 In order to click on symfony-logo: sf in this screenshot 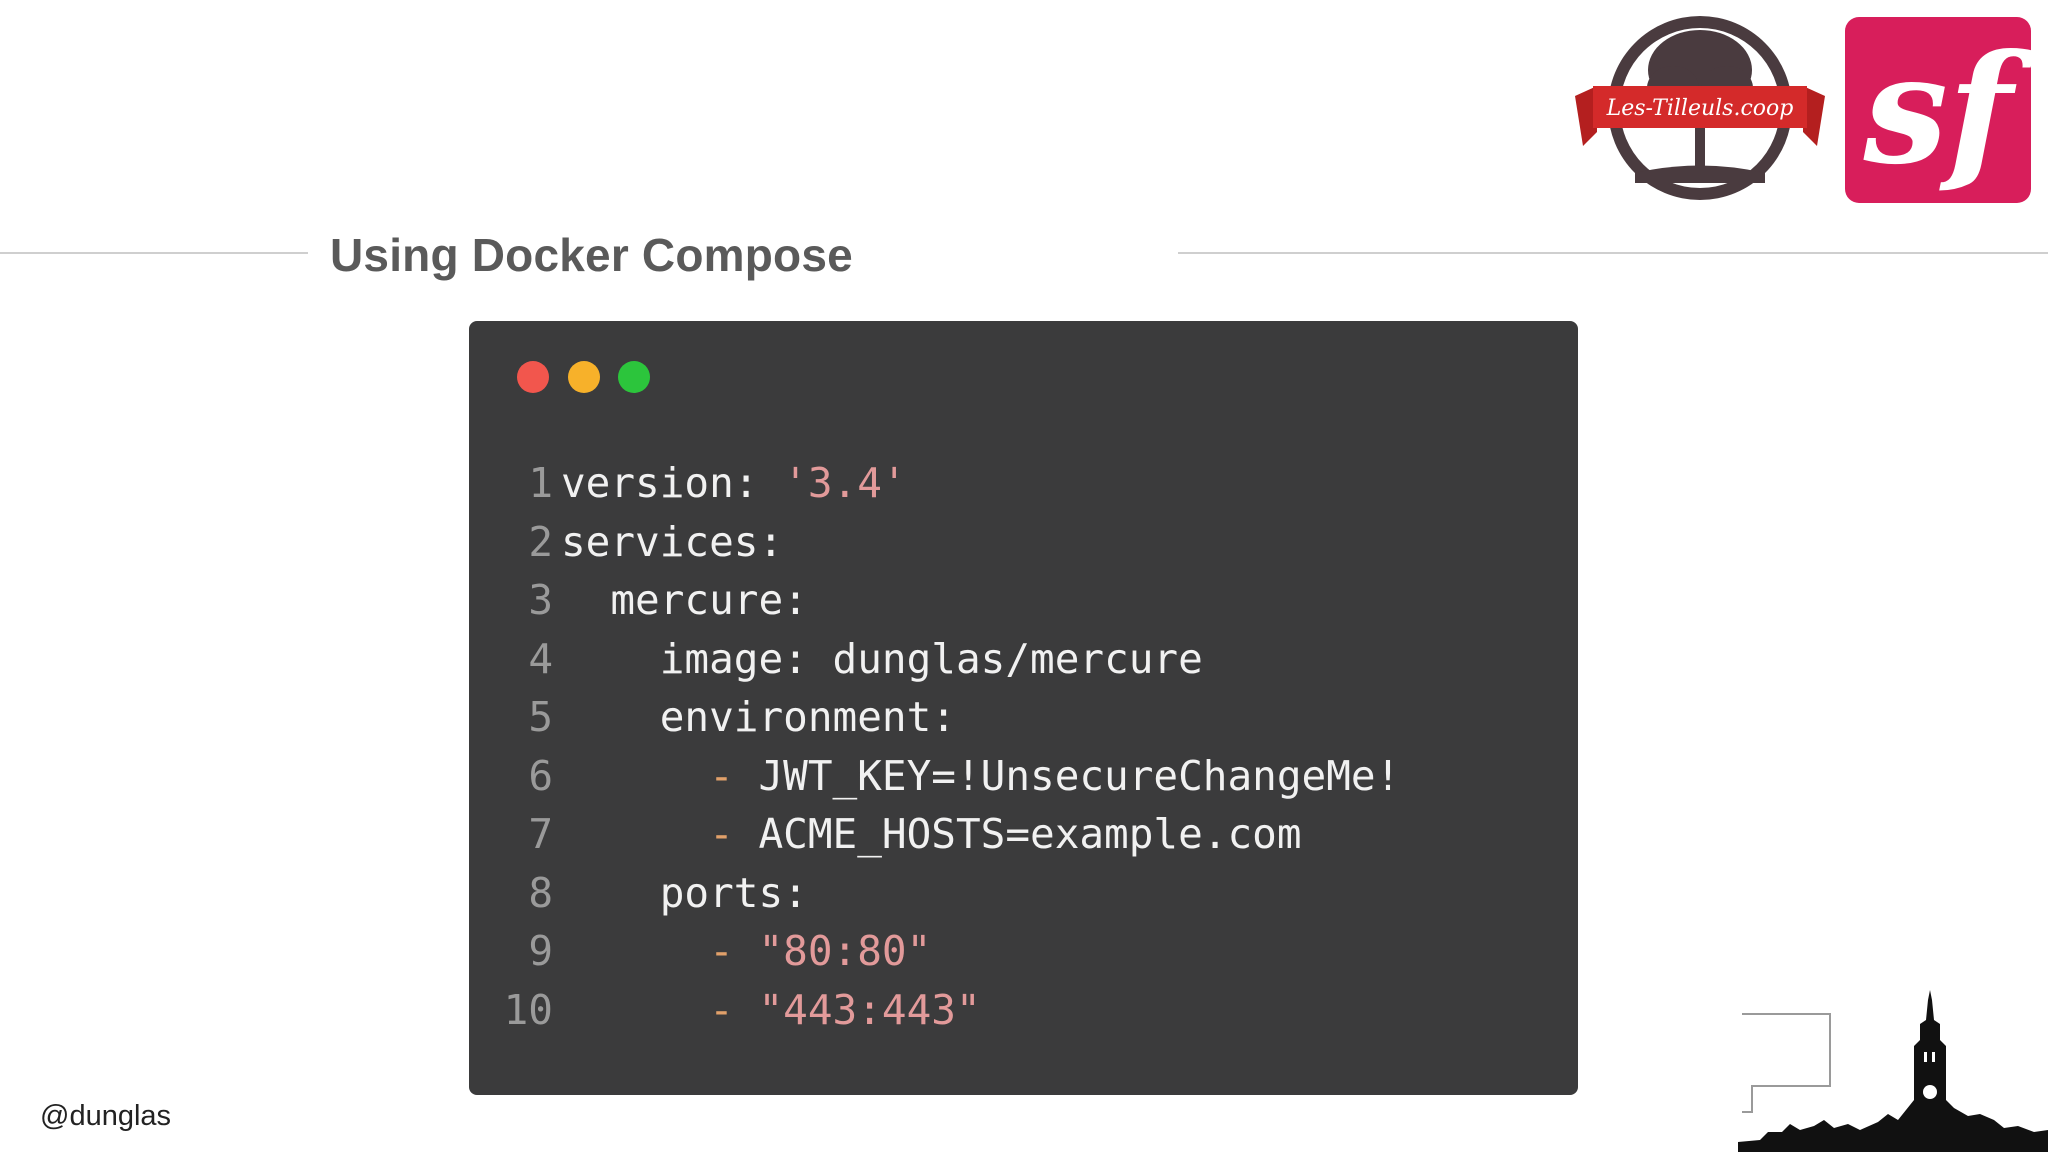, I will do `click(1938, 110)`.